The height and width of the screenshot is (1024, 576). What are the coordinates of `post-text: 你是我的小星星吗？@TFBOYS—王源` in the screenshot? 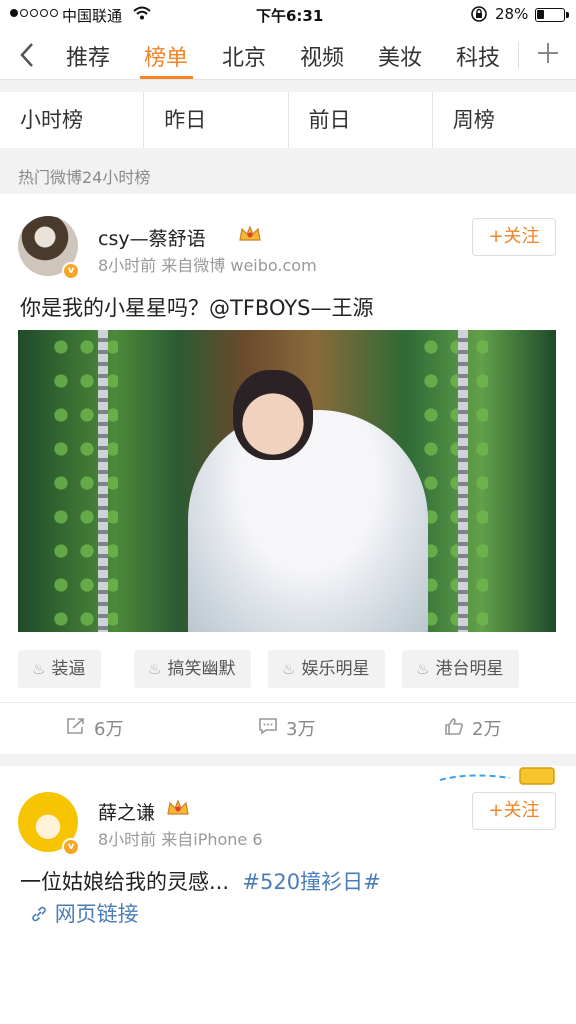 It's located at (196, 307).